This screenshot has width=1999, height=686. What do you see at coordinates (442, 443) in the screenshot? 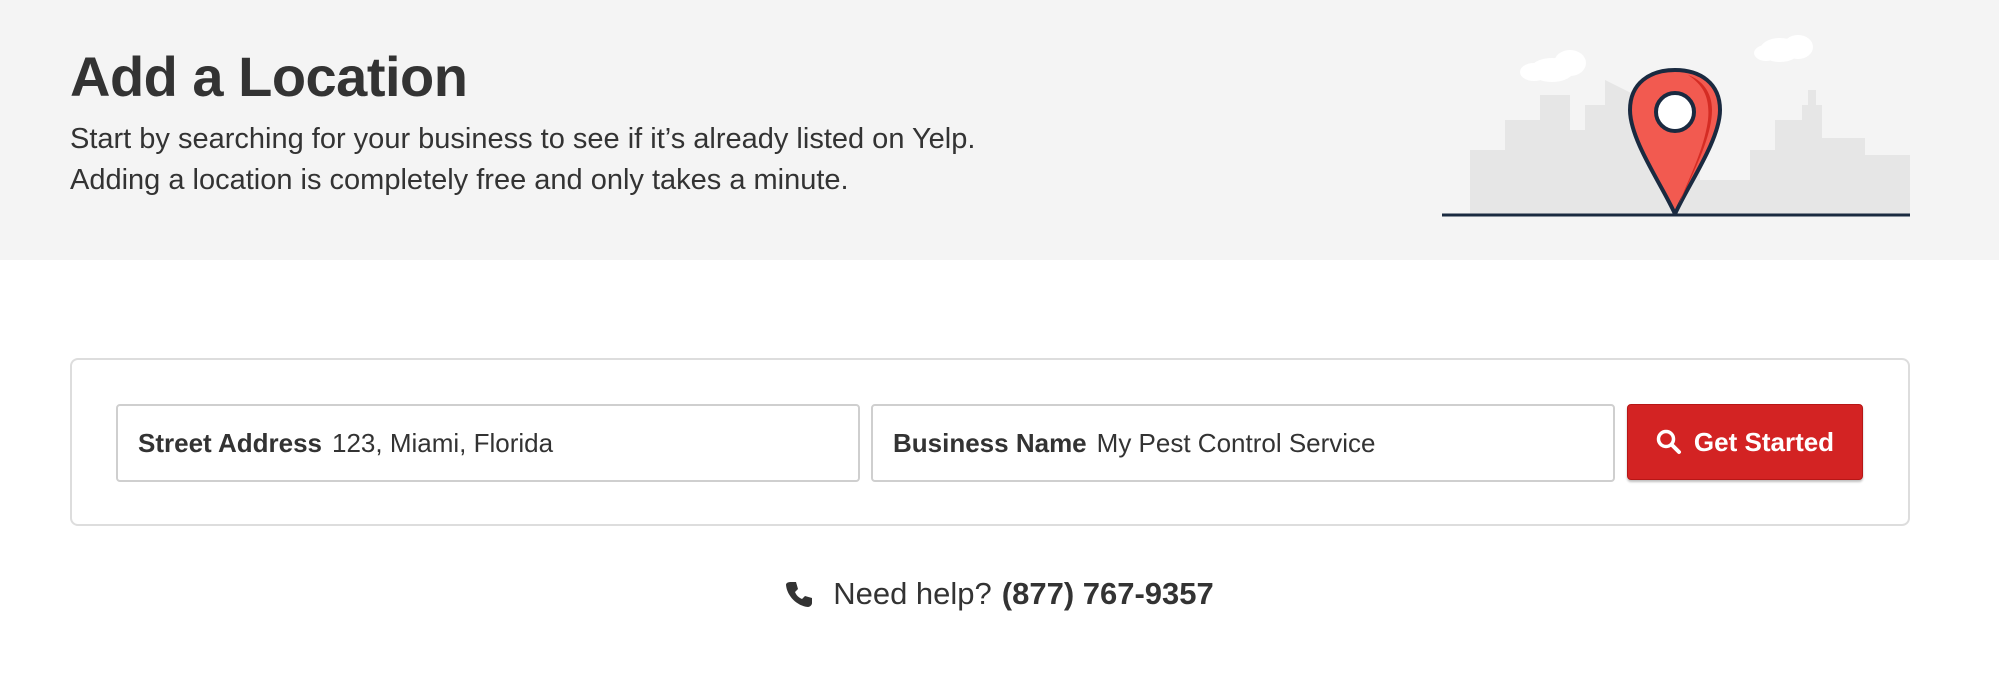
I see `street-address-input: 123, Miami, Florida` at bounding box center [442, 443].